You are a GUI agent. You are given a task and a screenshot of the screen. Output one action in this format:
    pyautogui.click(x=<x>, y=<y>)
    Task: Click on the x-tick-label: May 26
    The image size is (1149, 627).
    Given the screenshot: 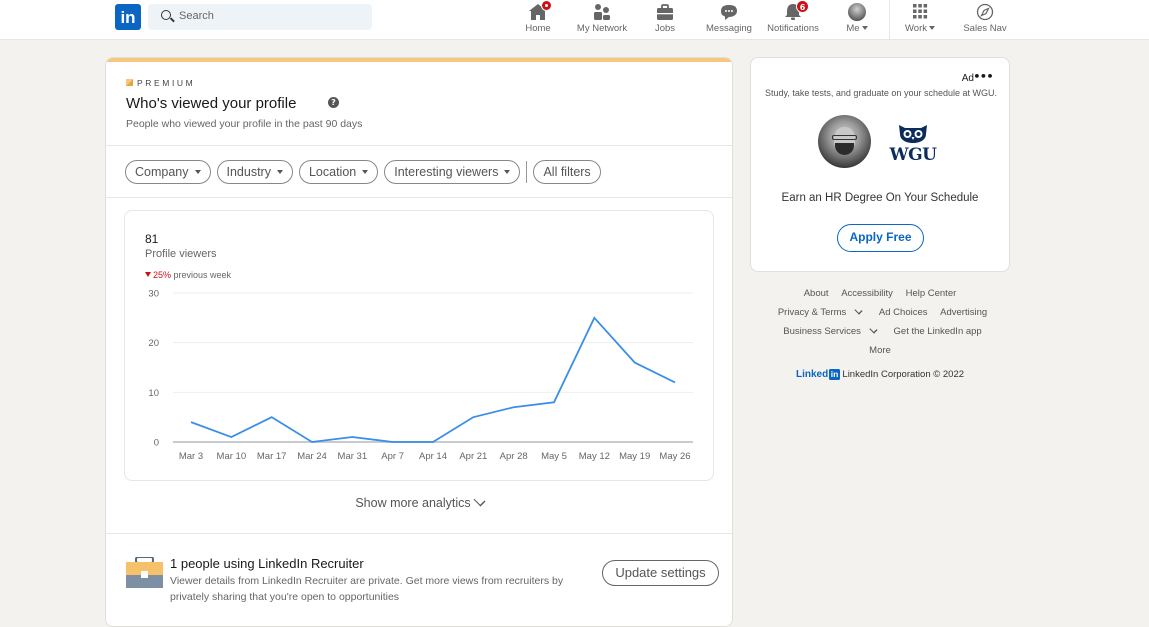 What is the action you would take?
    pyautogui.click(x=674, y=456)
    